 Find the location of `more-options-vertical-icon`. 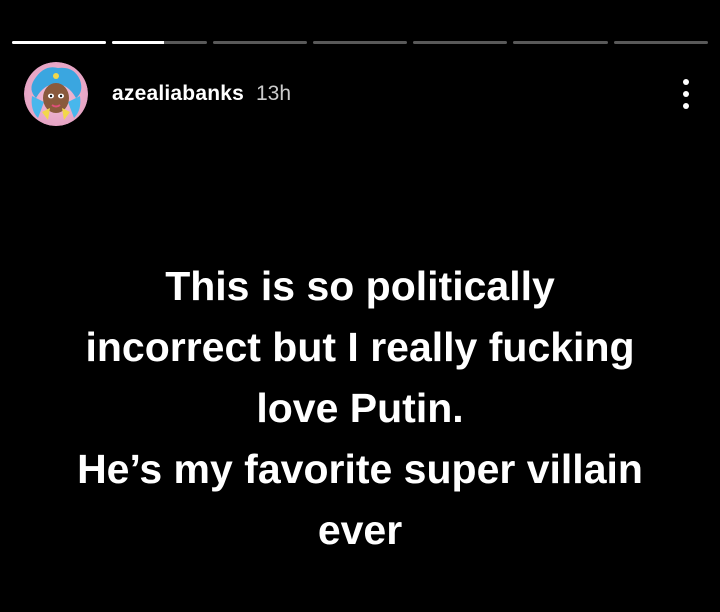

more-options-vertical-icon is located at coordinates (686, 94).